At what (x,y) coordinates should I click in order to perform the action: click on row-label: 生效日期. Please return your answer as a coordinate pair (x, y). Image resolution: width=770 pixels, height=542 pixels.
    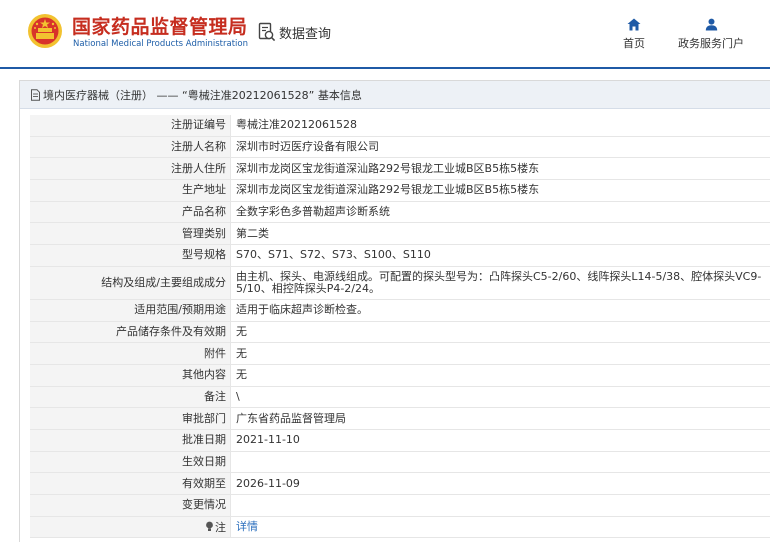
    Looking at the image, I should click on (130, 462).